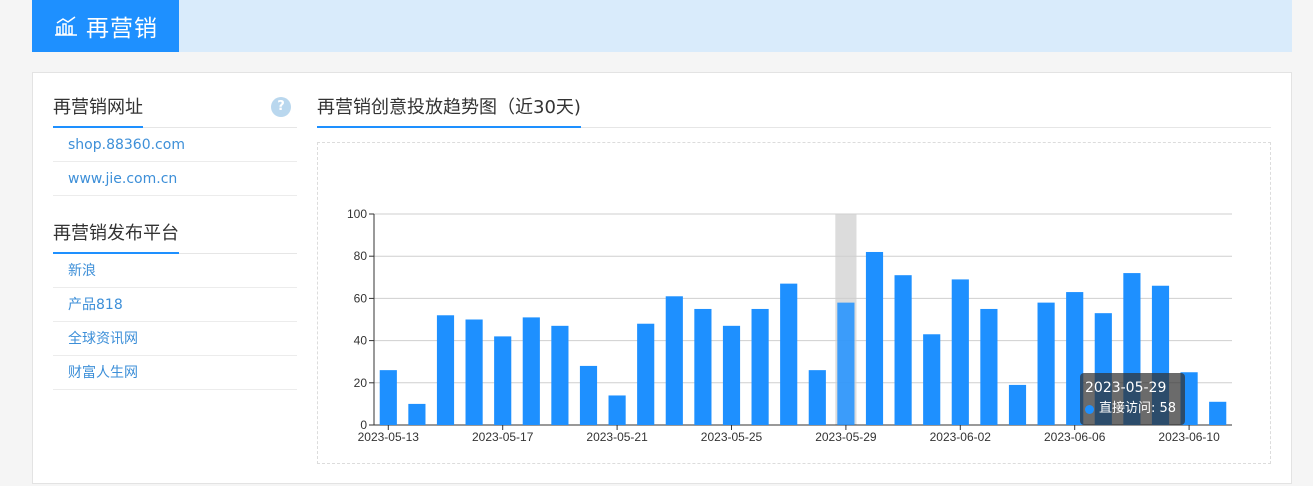 The width and height of the screenshot is (1313, 486). I want to click on x-tick-label: 2023-05-29, so click(846, 437).